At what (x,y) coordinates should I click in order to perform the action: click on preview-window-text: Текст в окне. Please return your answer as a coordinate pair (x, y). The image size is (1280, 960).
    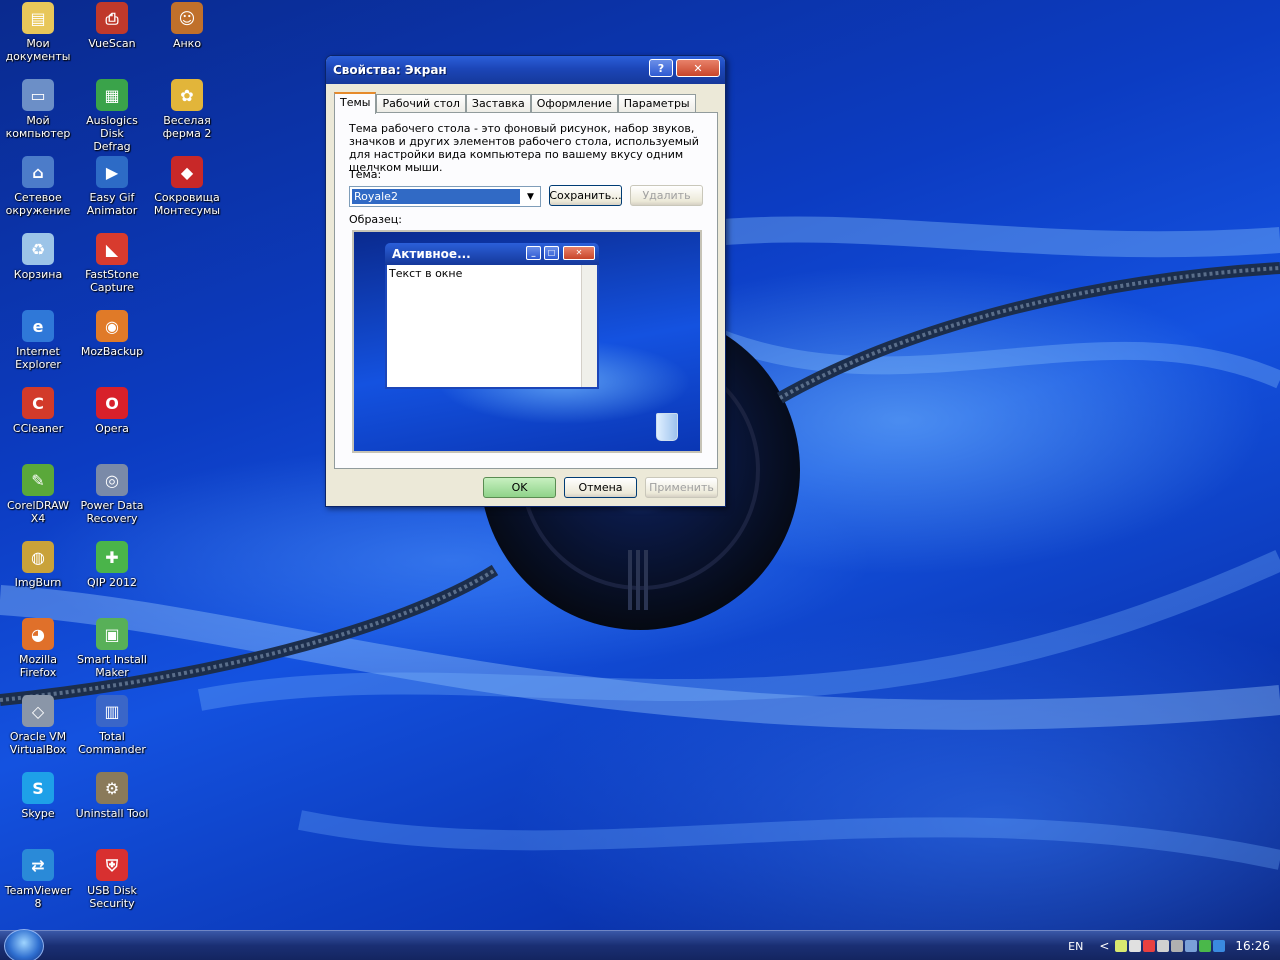
    Looking at the image, I should click on (426, 273).